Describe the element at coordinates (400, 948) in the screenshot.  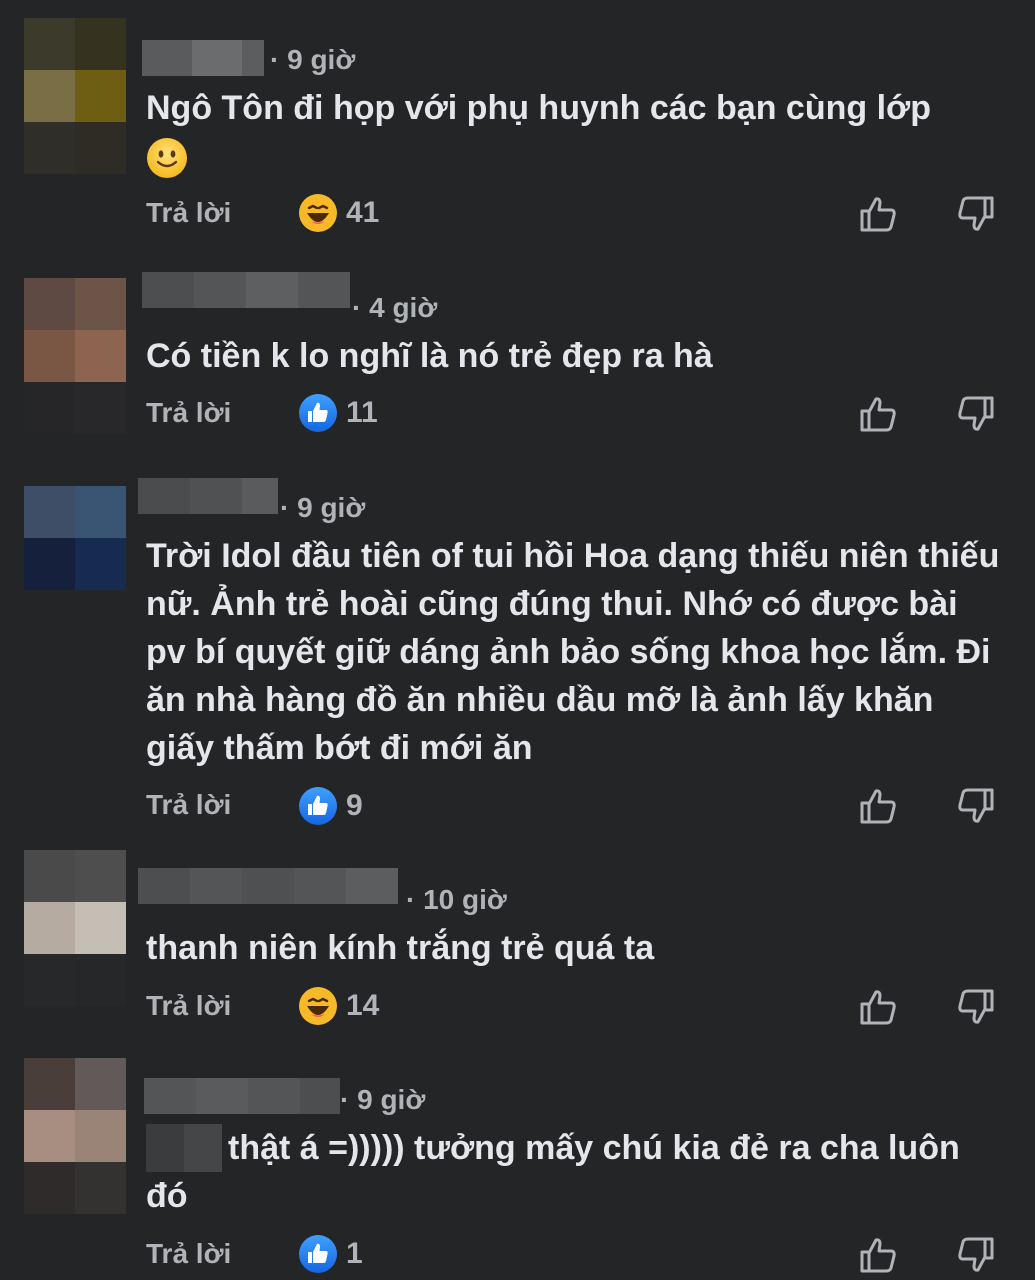
I see `comment-text: thanh niên kính trắng trẻ quá ta` at that location.